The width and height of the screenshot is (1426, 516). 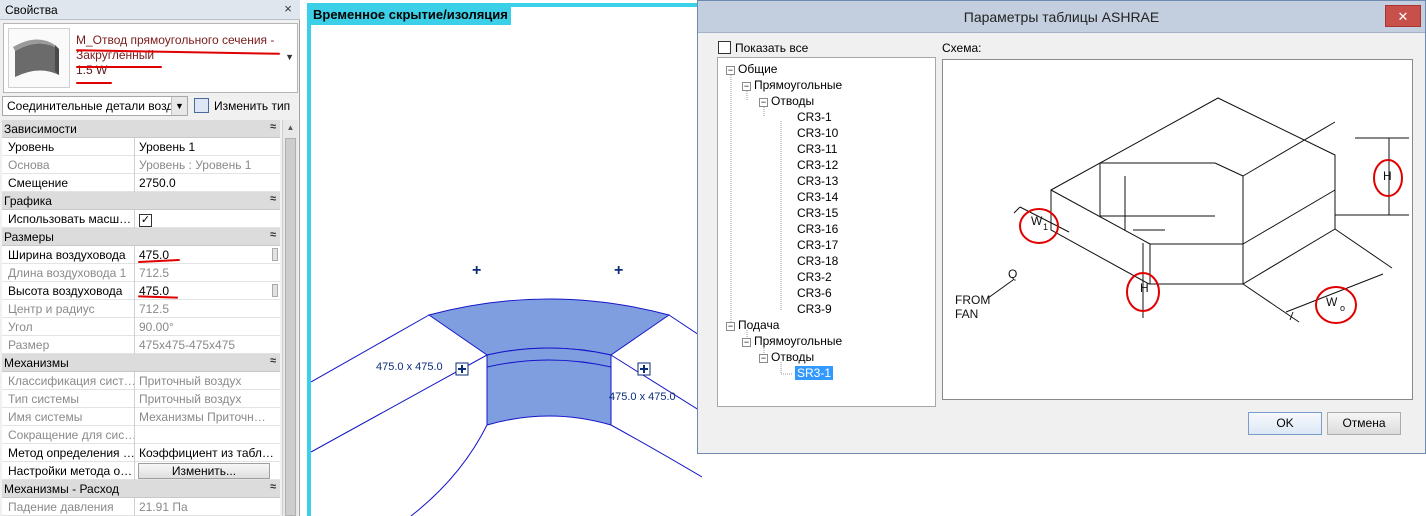 What do you see at coordinates (817, 245) in the screenshot?
I see `tree-leaf: CR3-17` at bounding box center [817, 245].